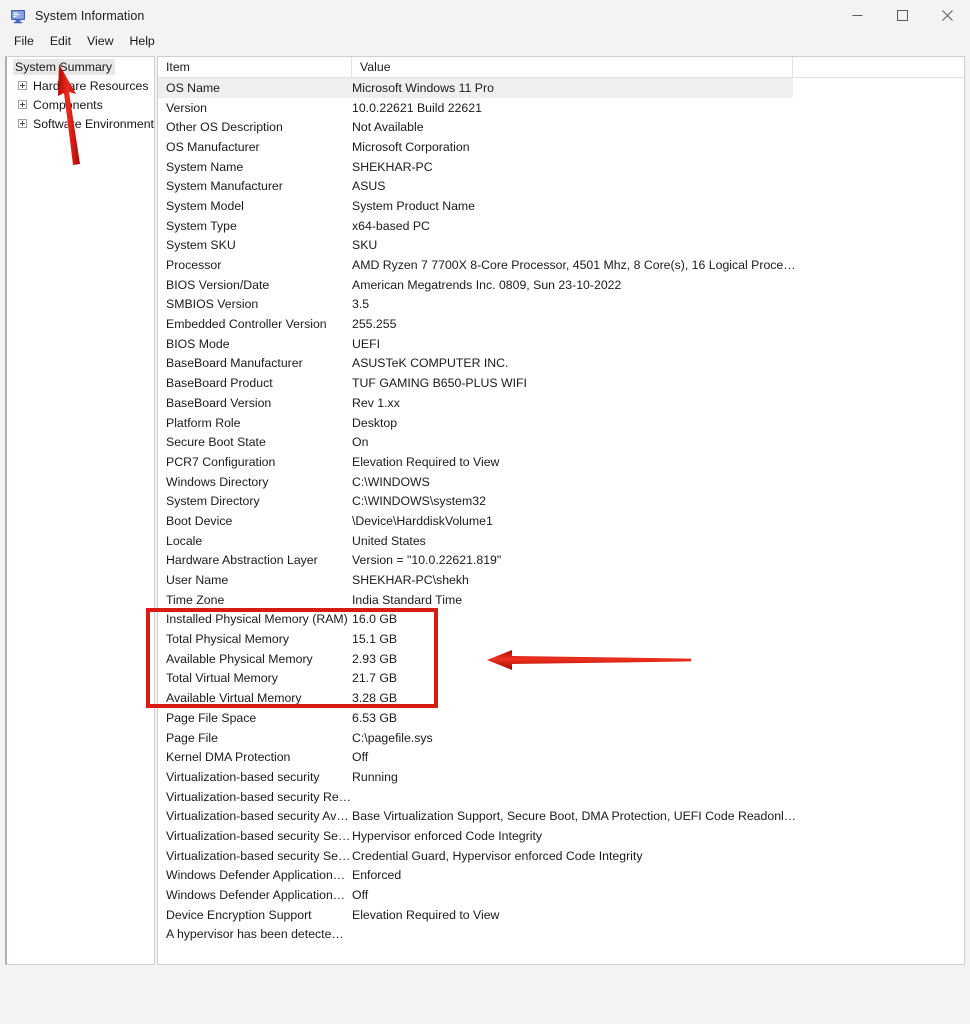  What do you see at coordinates (255, 67) in the screenshot?
I see `column-header-item: Item` at bounding box center [255, 67].